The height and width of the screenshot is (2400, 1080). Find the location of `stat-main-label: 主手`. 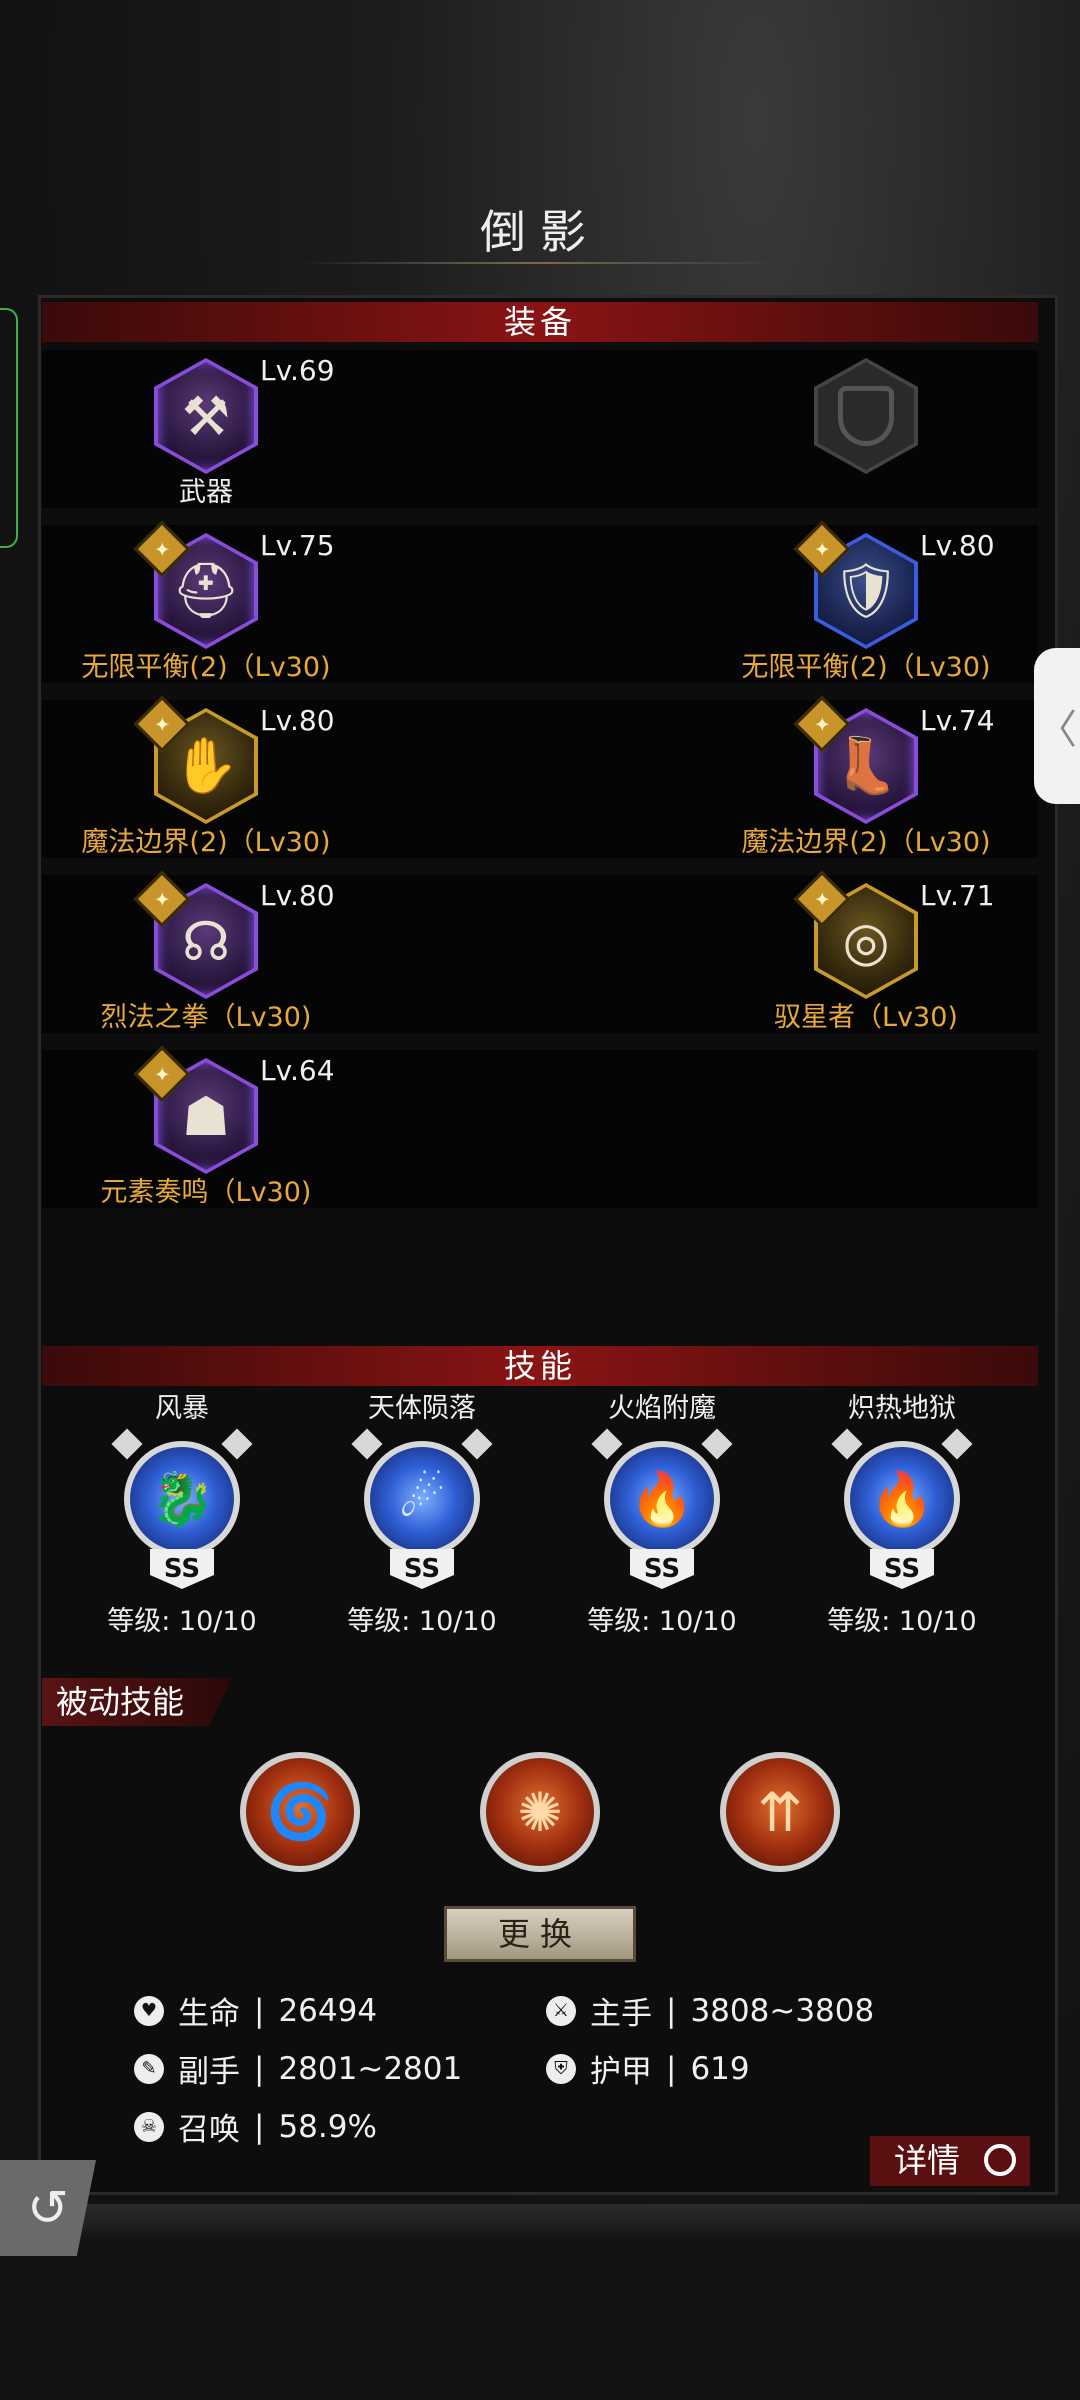

stat-main-label: 主手 is located at coordinates (621, 2014).